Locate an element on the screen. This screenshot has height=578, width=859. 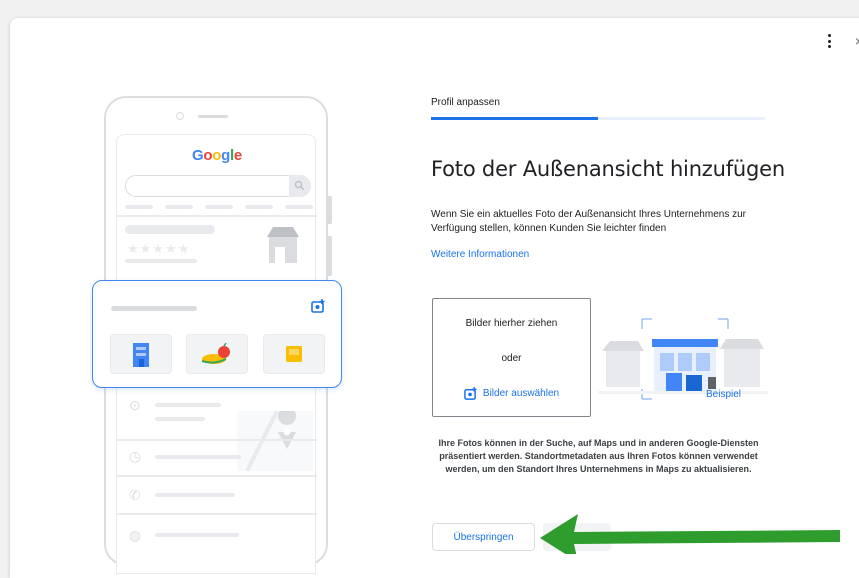
building-icon is located at coordinates (141, 355).